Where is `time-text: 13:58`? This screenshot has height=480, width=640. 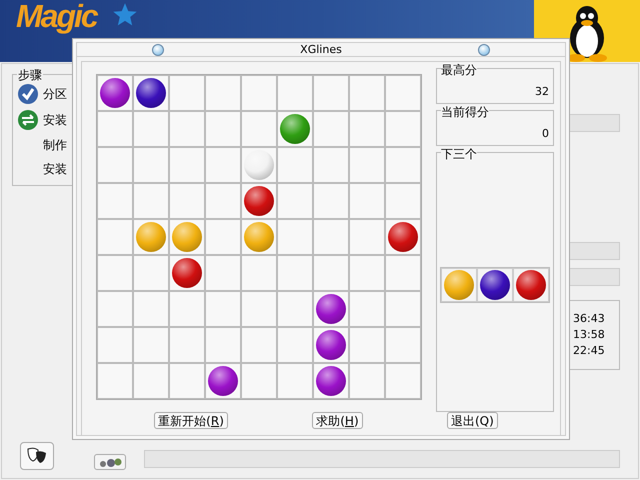 time-text: 13:58 is located at coordinates (589, 335).